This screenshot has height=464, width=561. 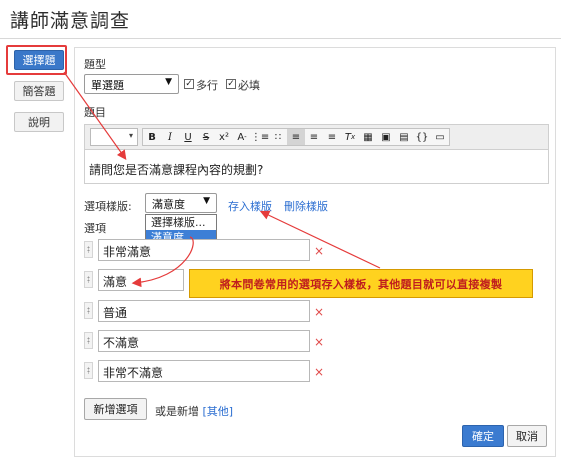 I want to click on arrow-to-save-template, so click(x=320, y=239).